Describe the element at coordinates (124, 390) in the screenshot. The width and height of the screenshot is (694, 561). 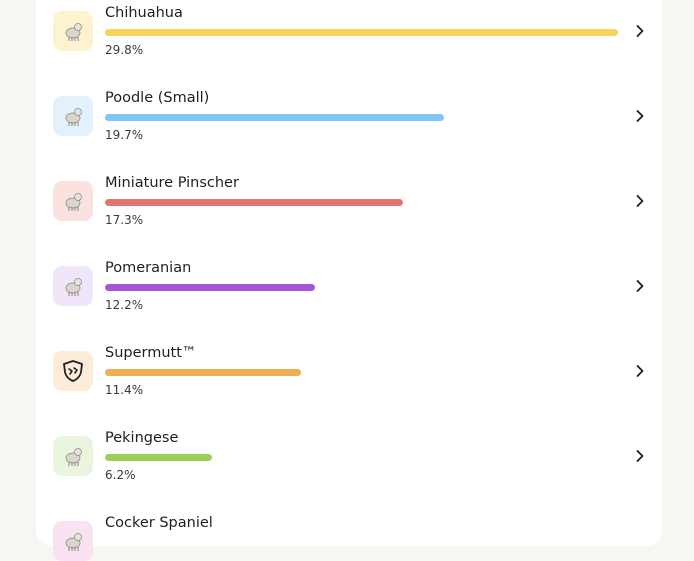
I see `breed-percent: 11.4%` at that location.